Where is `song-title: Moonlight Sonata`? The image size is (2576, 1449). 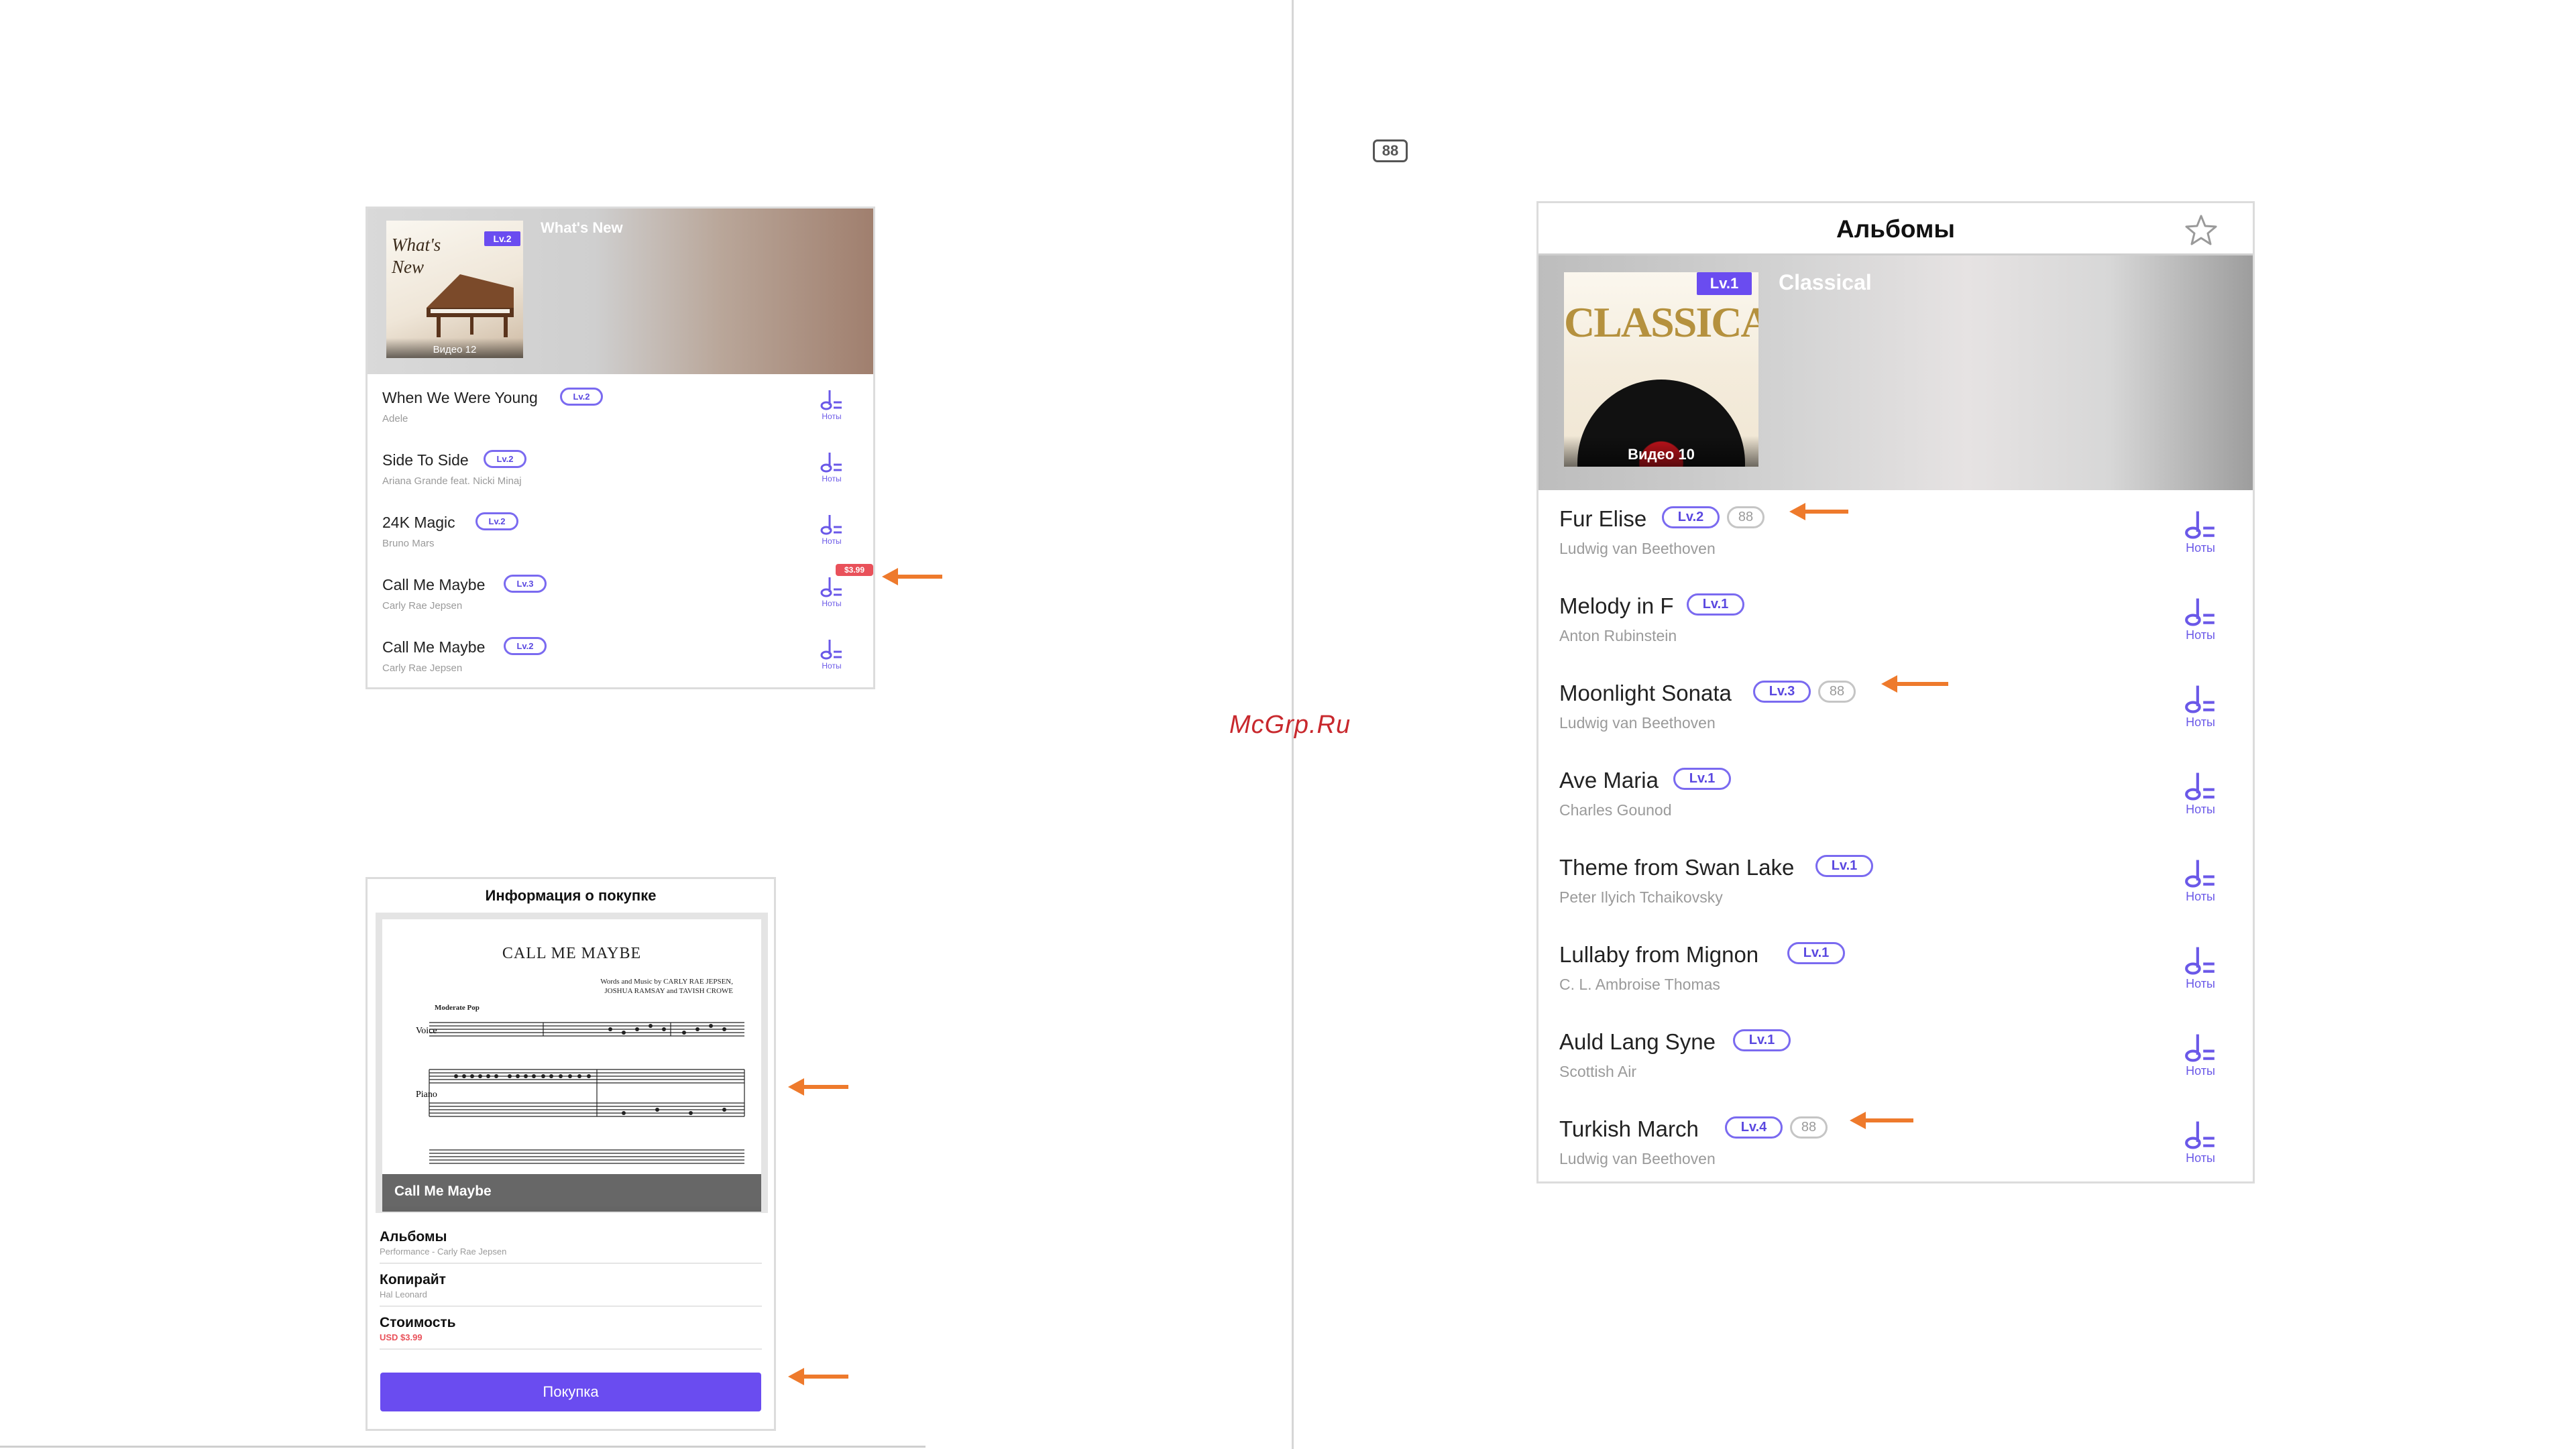 song-title: Moonlight Sonata is located at coordinates (1645, 693).